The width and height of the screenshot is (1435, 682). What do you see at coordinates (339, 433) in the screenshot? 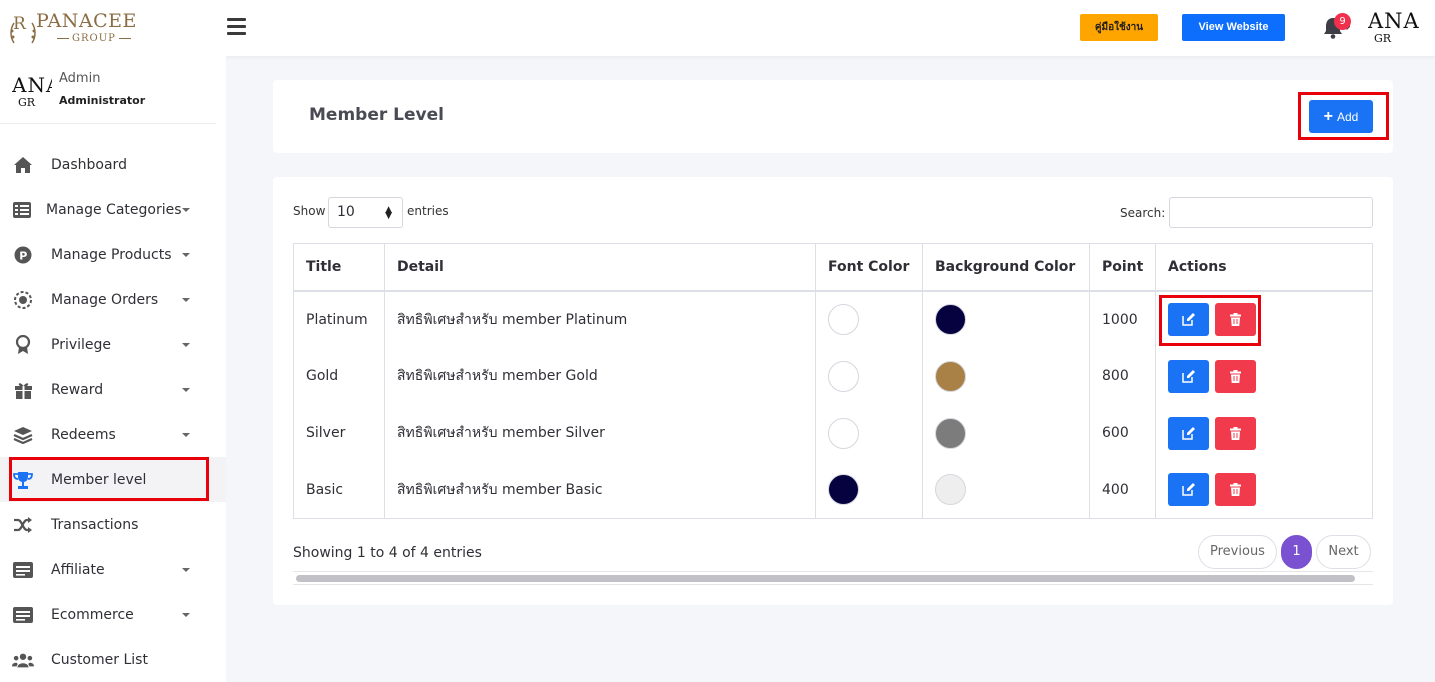
I see `cell-title: Silver` at bounding box center [339, 433].